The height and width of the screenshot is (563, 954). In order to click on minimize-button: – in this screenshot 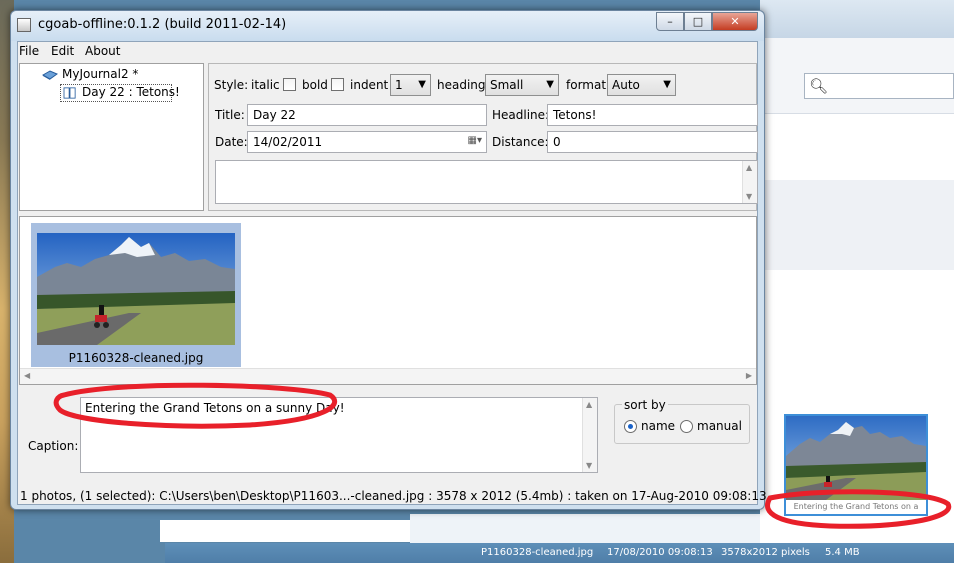, I will do `click(670, 21)`.